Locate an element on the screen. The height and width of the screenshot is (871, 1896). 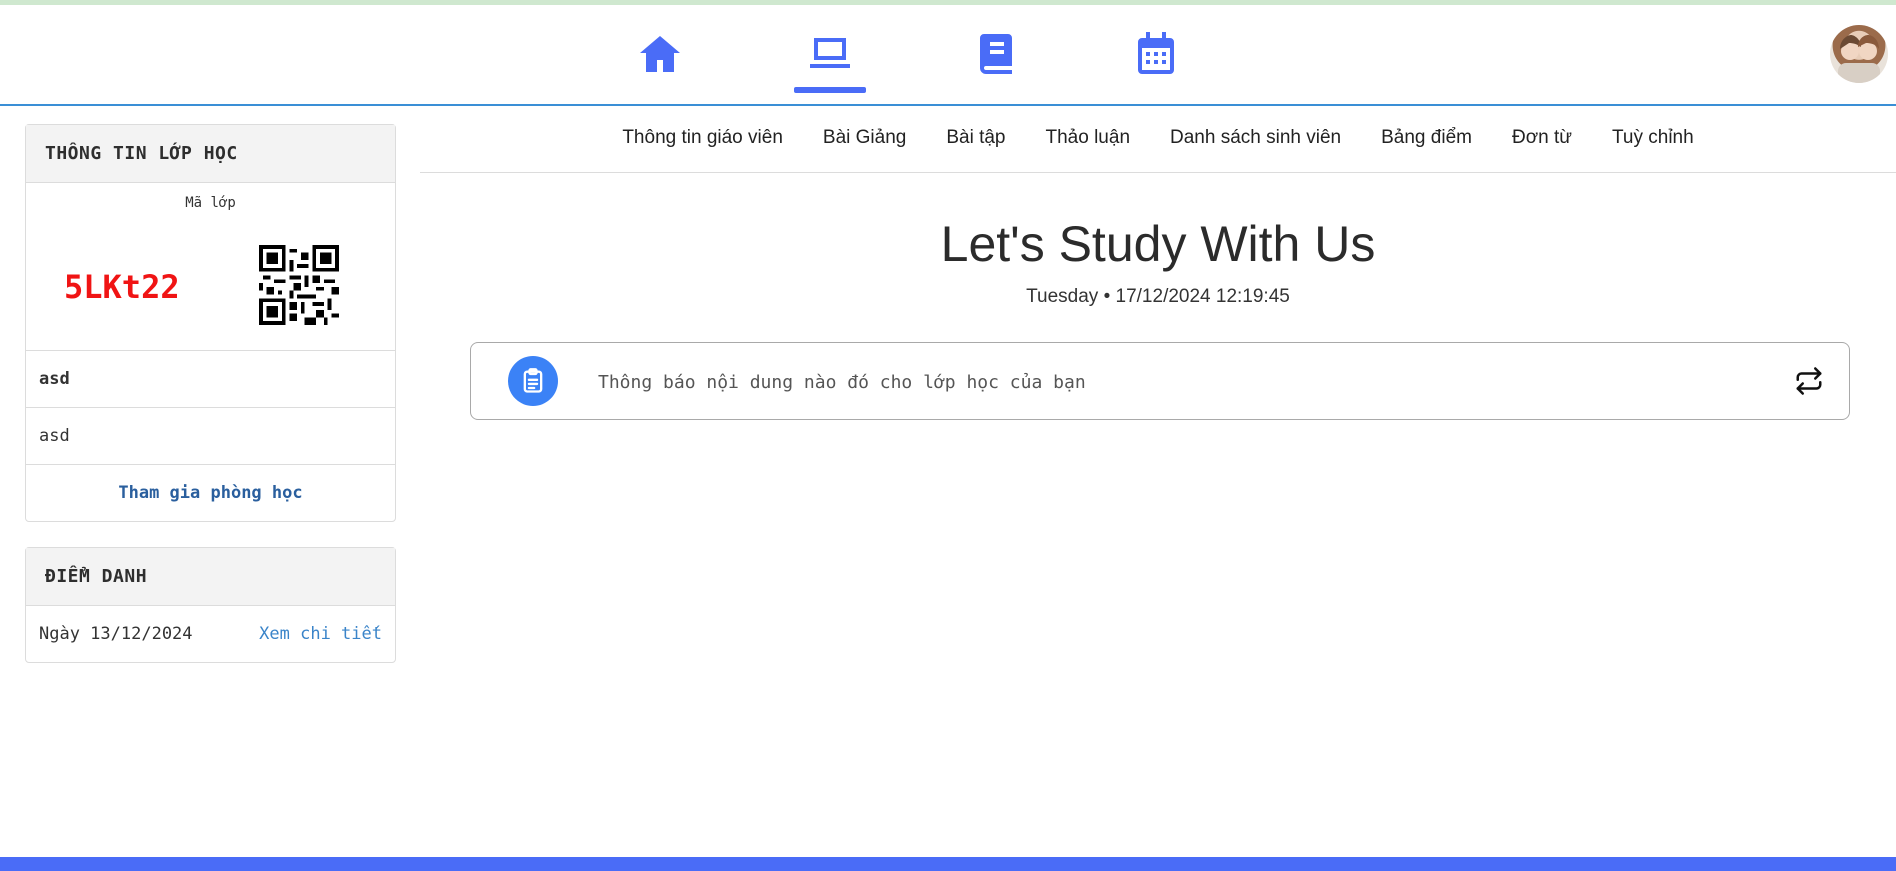
top-navbar is located at coordinates (948, 55).